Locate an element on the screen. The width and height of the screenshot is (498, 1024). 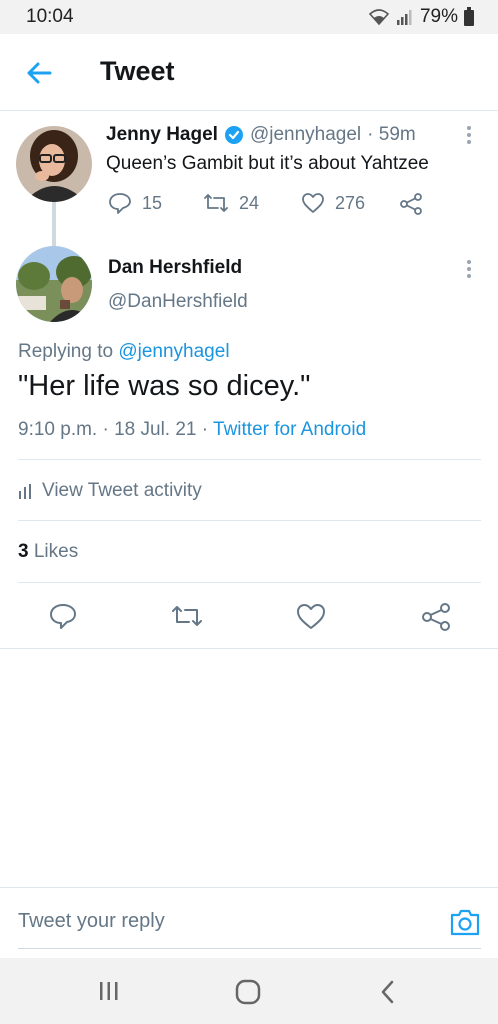
status-bar: 10:04 79% is located at coordinates (249, 17).